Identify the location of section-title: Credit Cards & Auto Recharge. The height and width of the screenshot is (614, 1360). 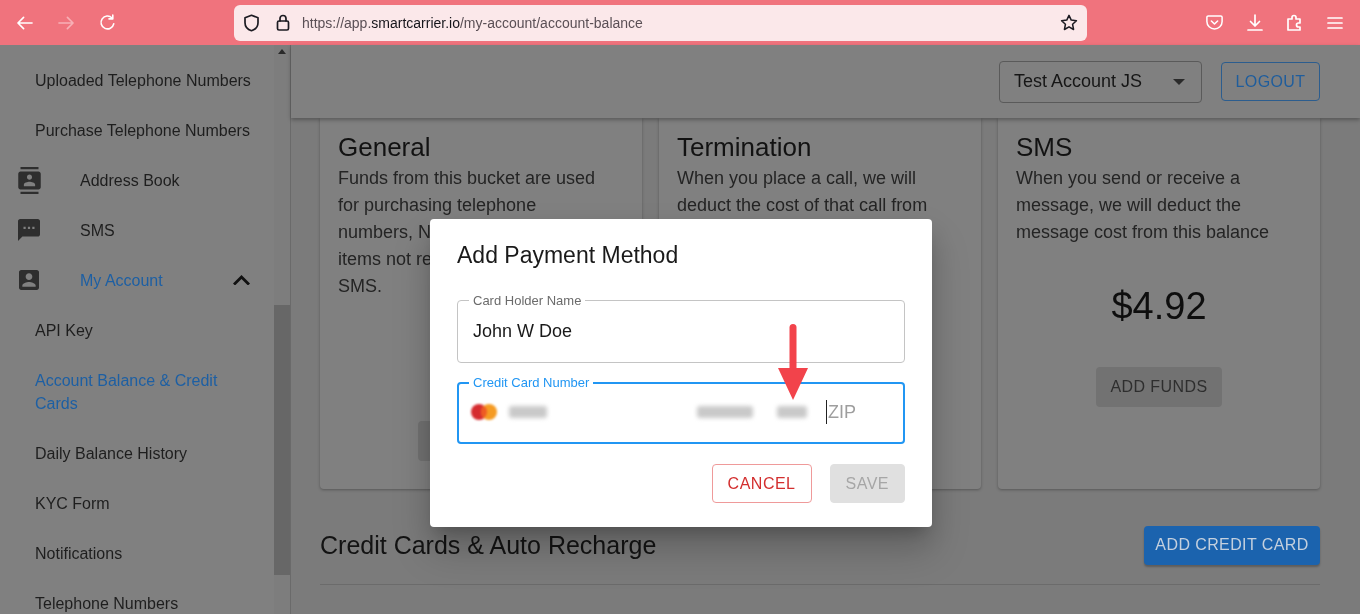
(488, 545).